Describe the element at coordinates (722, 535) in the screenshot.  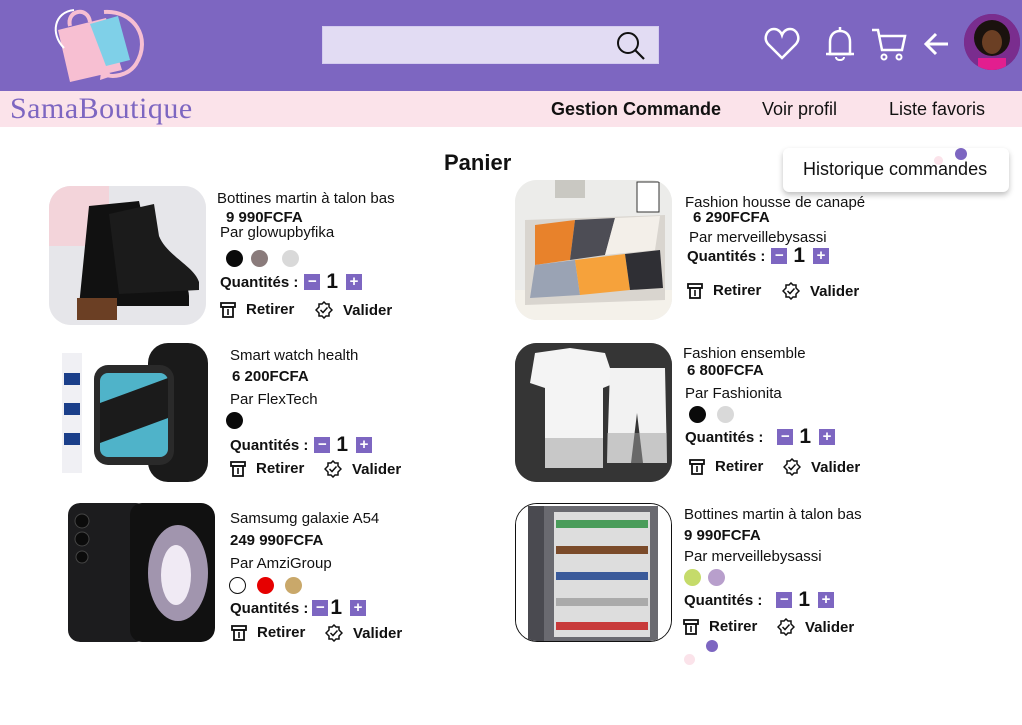
I see `product-price: 9 990FCFA` at that location.